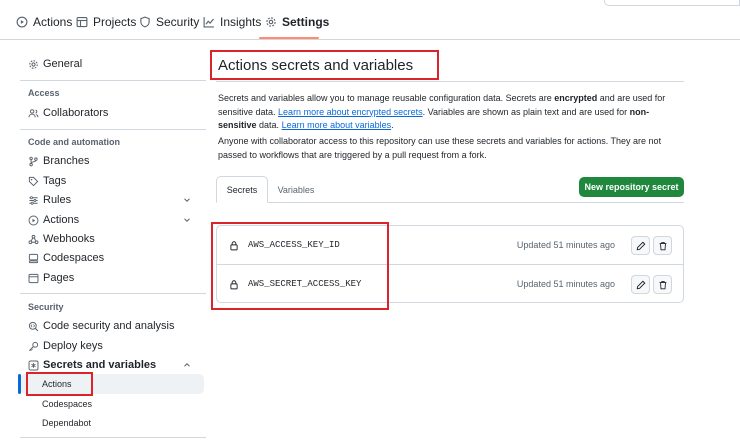  I want to click on sidebar-item-label: Pages, so click(59, 278).